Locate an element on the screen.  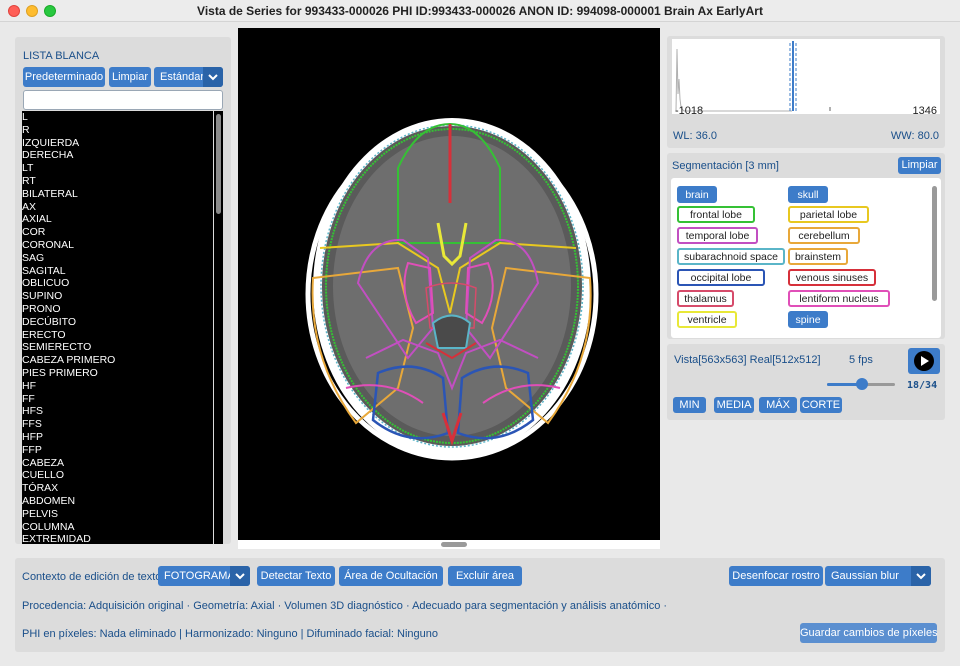
whitelist-item: SAGITAL is located at coordinates (117, 271).